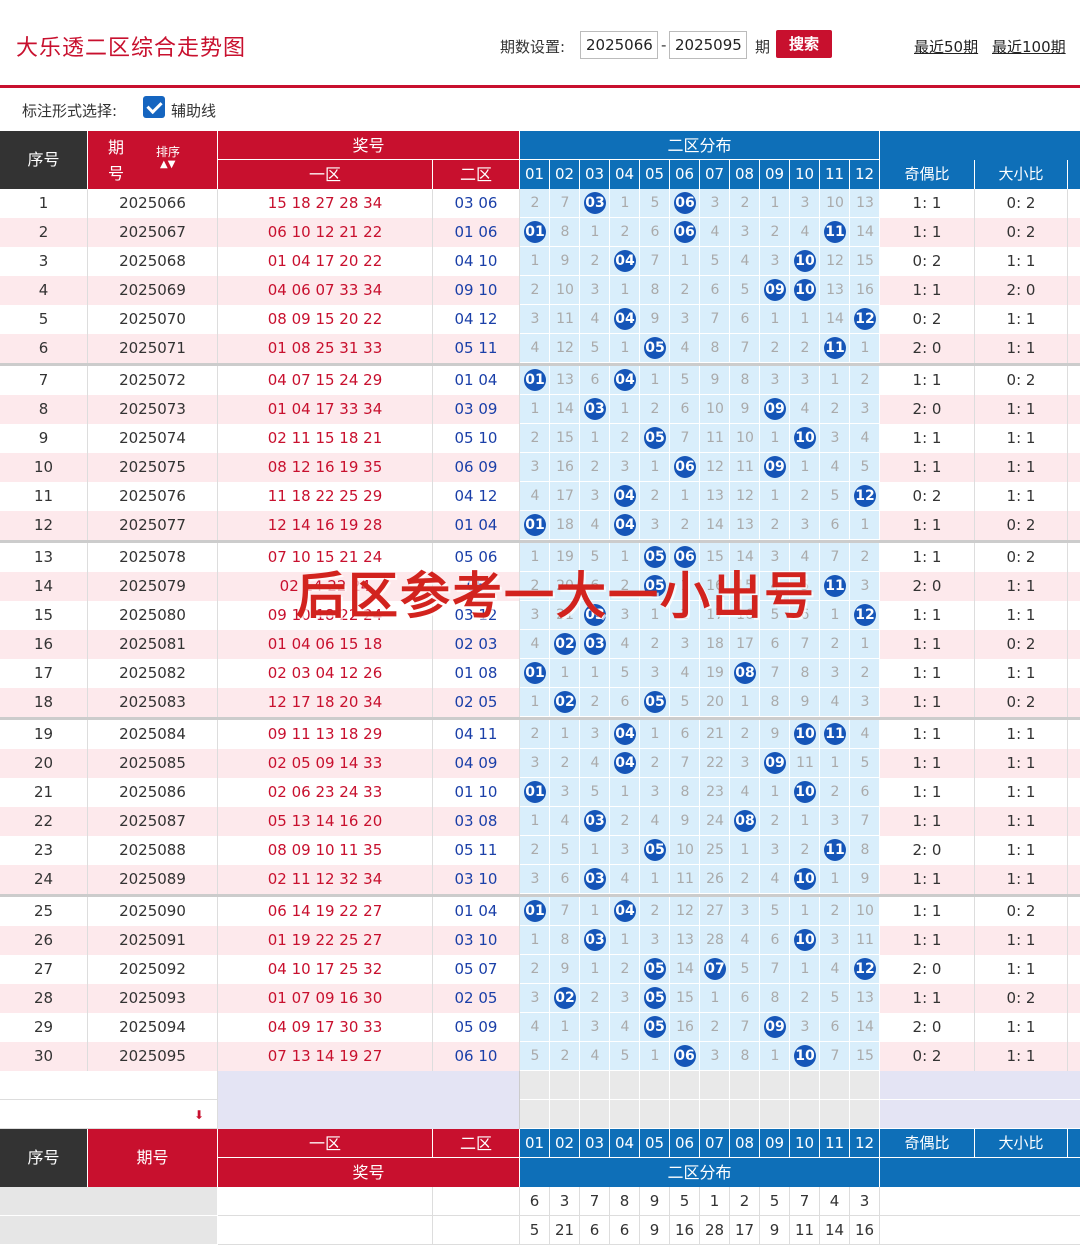  I want to click on footer-zone1: 一区, so click(325, 1143).